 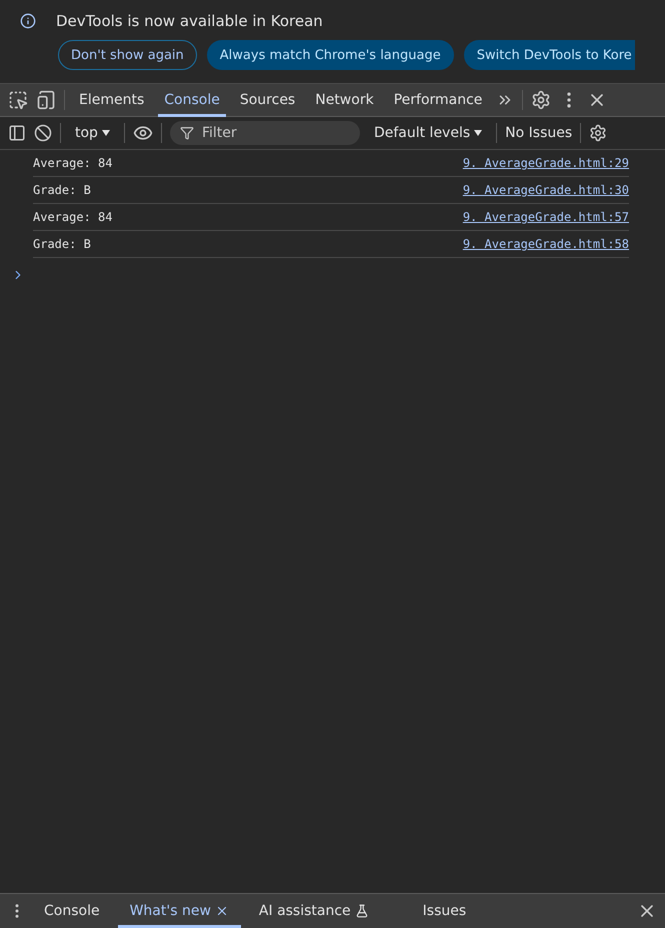 What do you see at coordinates (545, 190) in the screenshot?
I see `source-link: 9. AverageGrade.html:30` at bounding box center [545, 190].